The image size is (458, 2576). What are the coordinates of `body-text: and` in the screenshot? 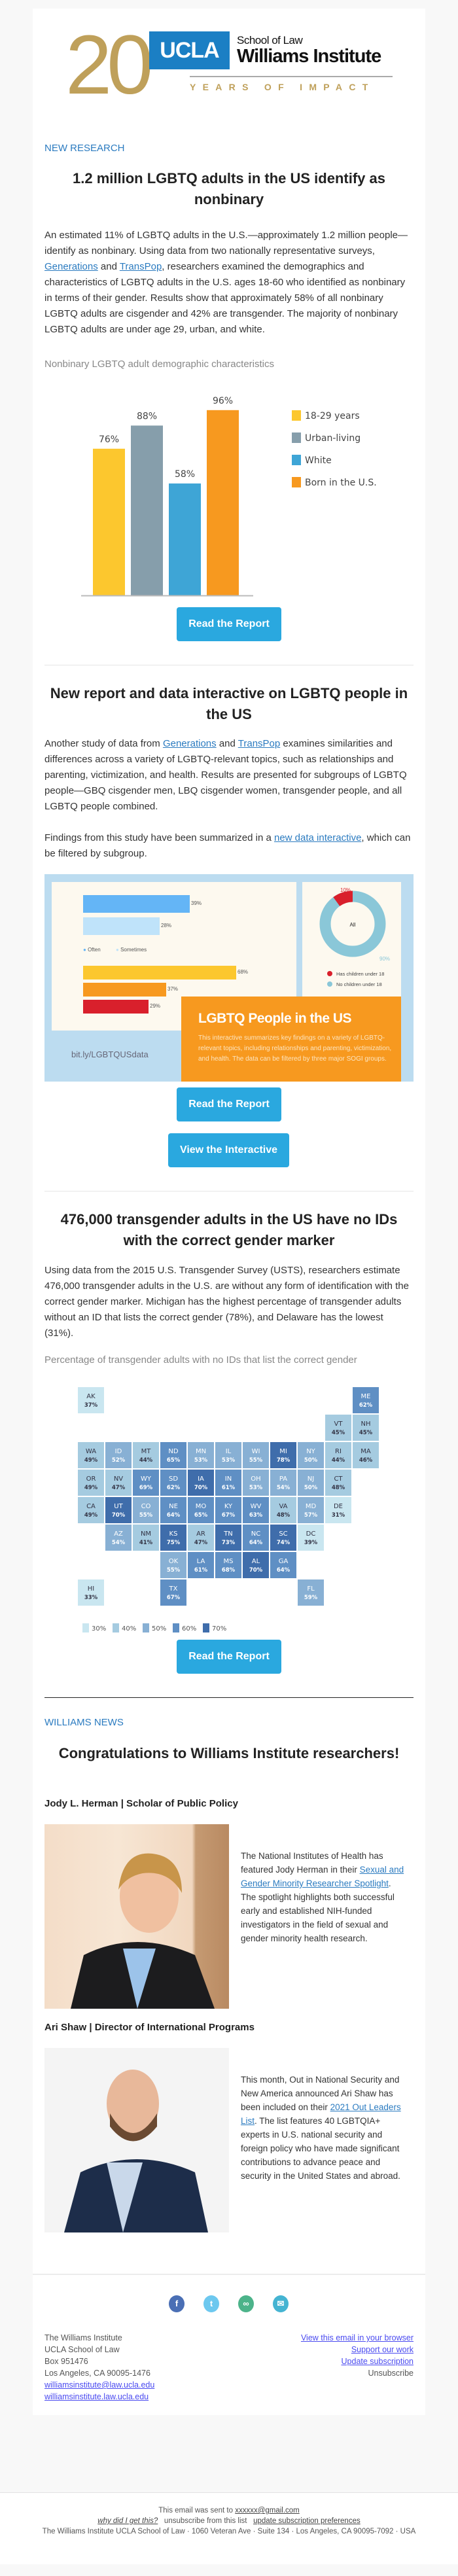 It's located at (227, 743).